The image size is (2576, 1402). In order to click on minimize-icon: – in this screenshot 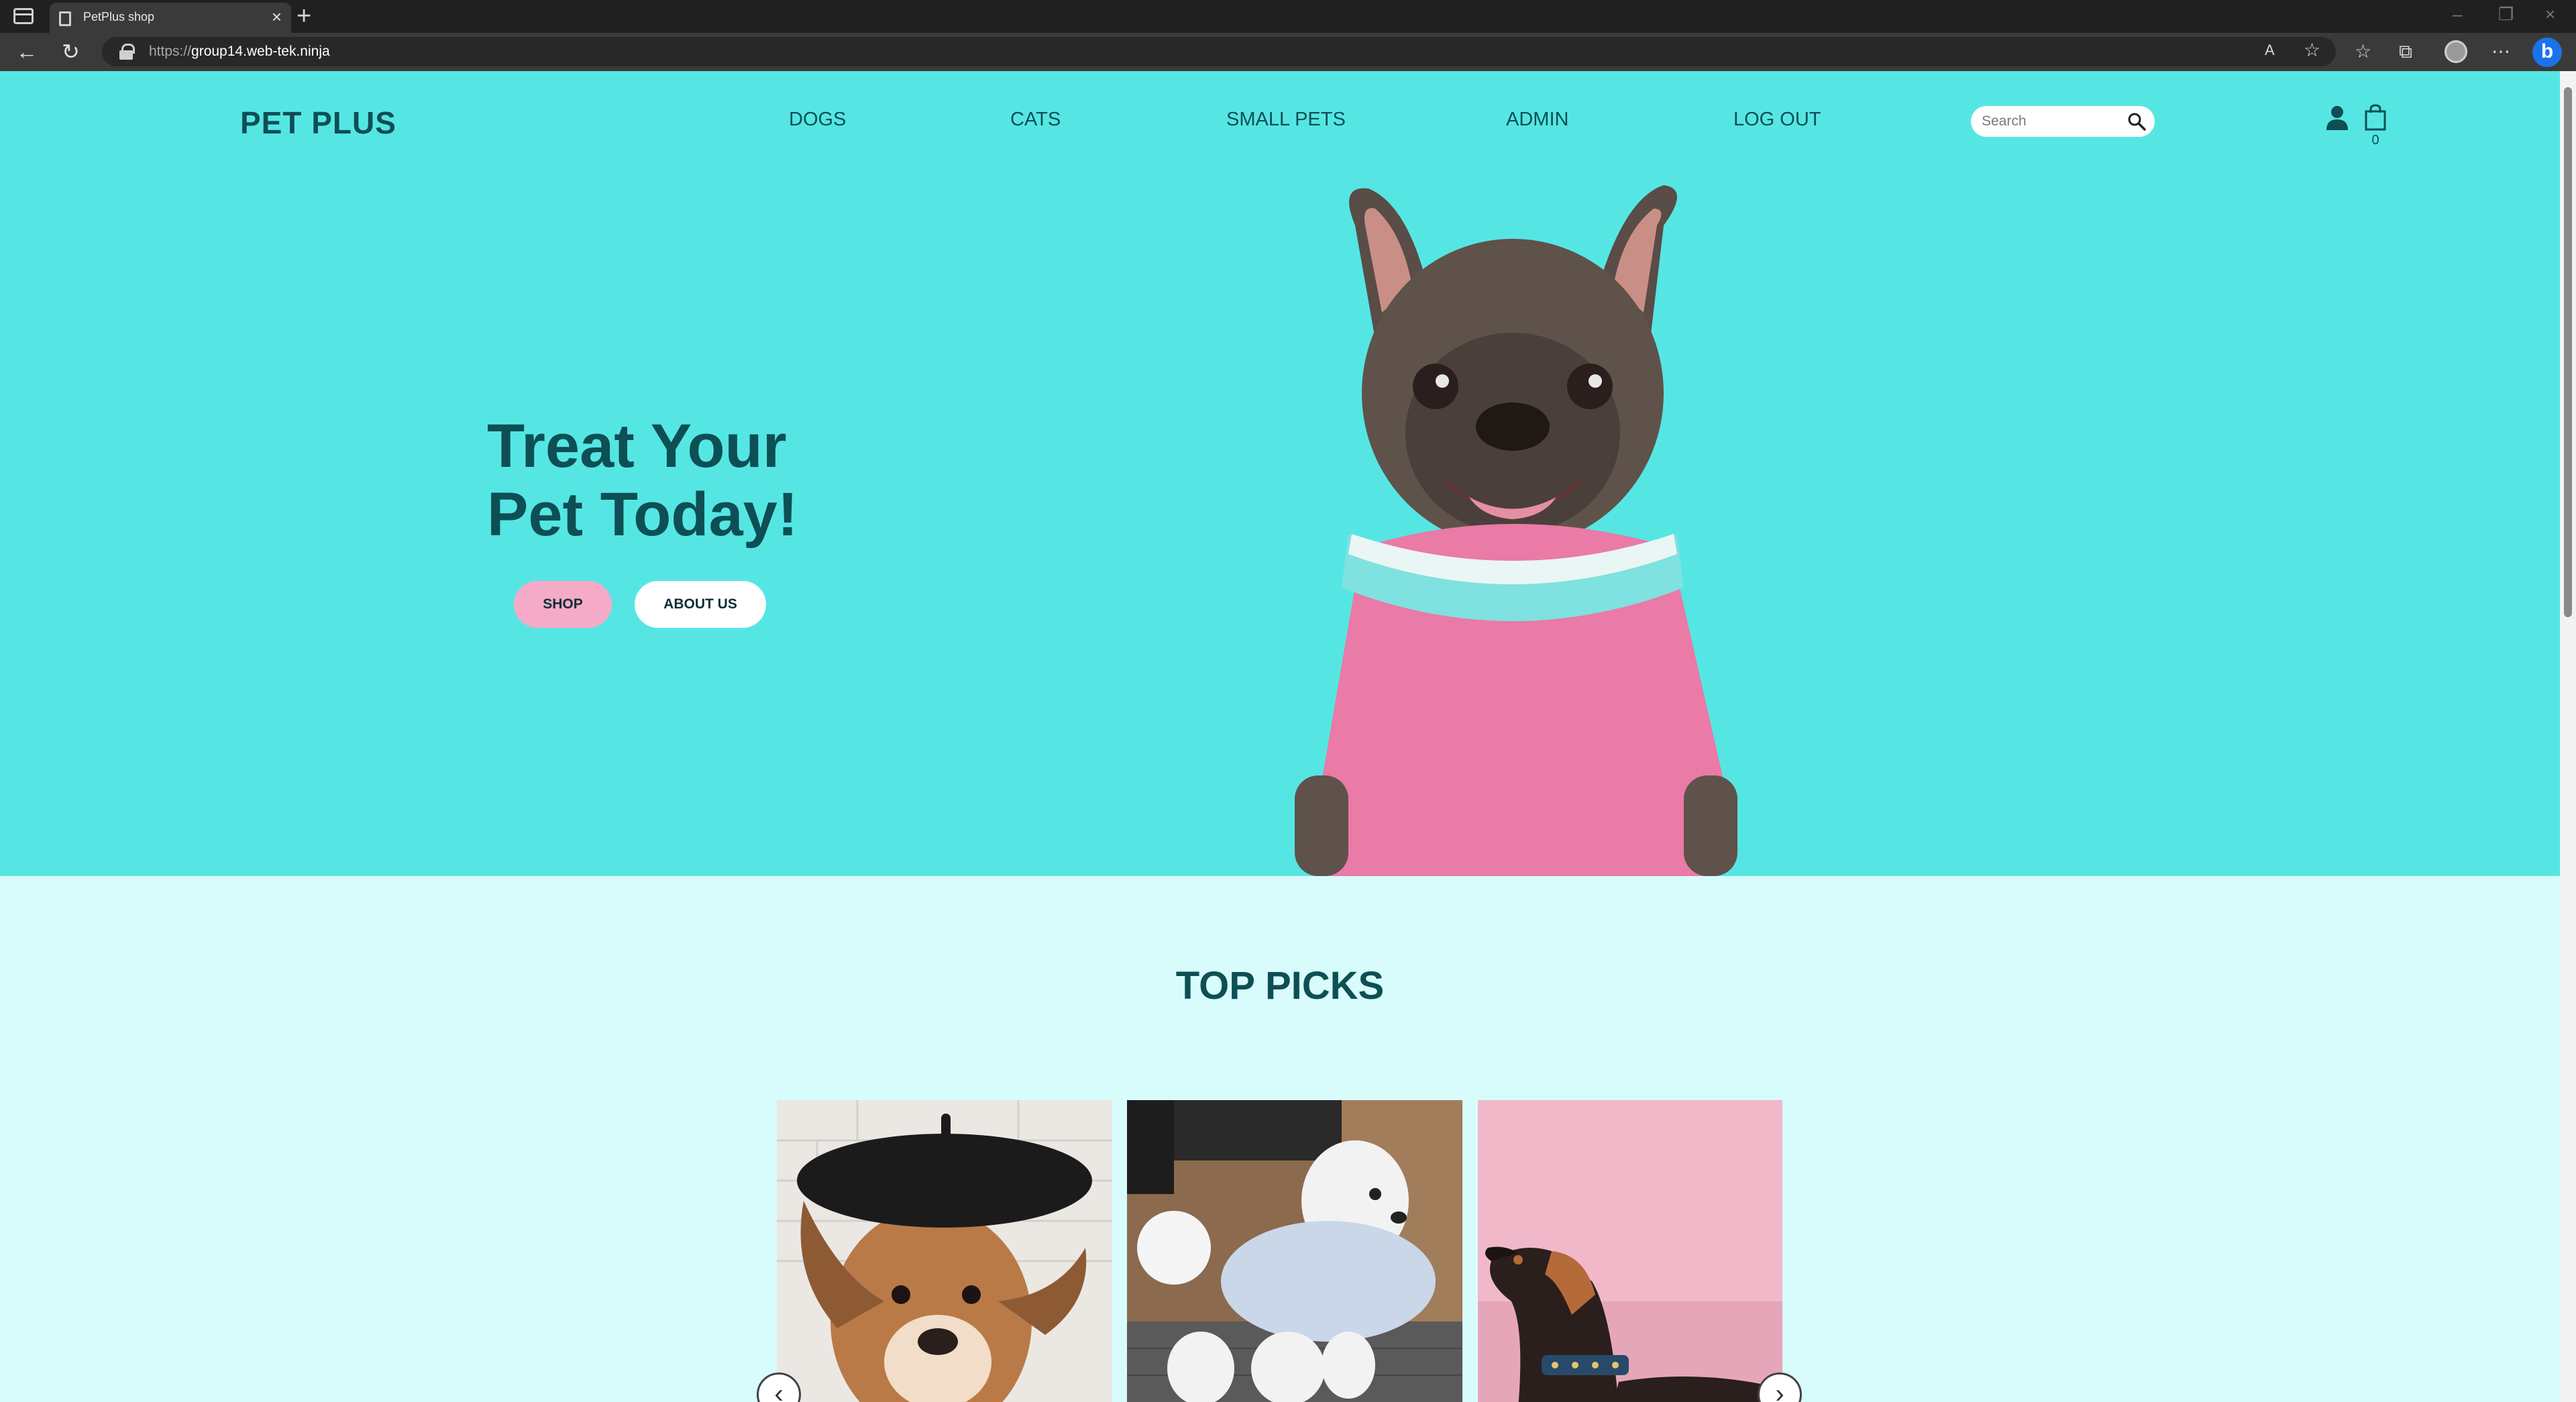, I will do `click(2457, 15)`.